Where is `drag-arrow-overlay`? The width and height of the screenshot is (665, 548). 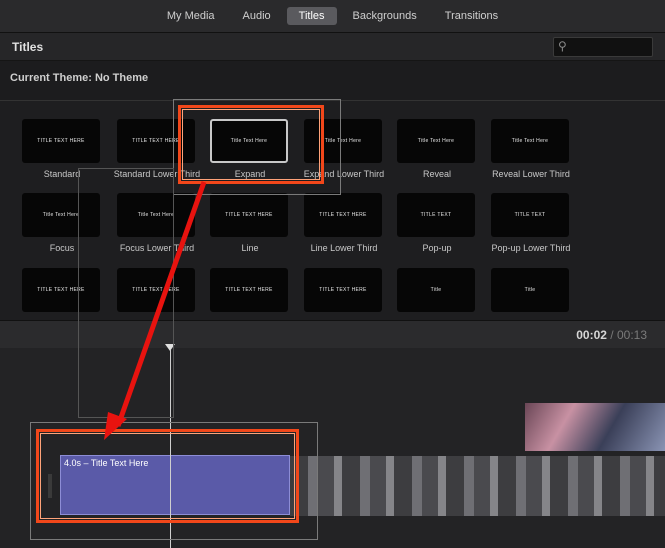 drag-arrow-overlay is located at coordinates (155, 310).